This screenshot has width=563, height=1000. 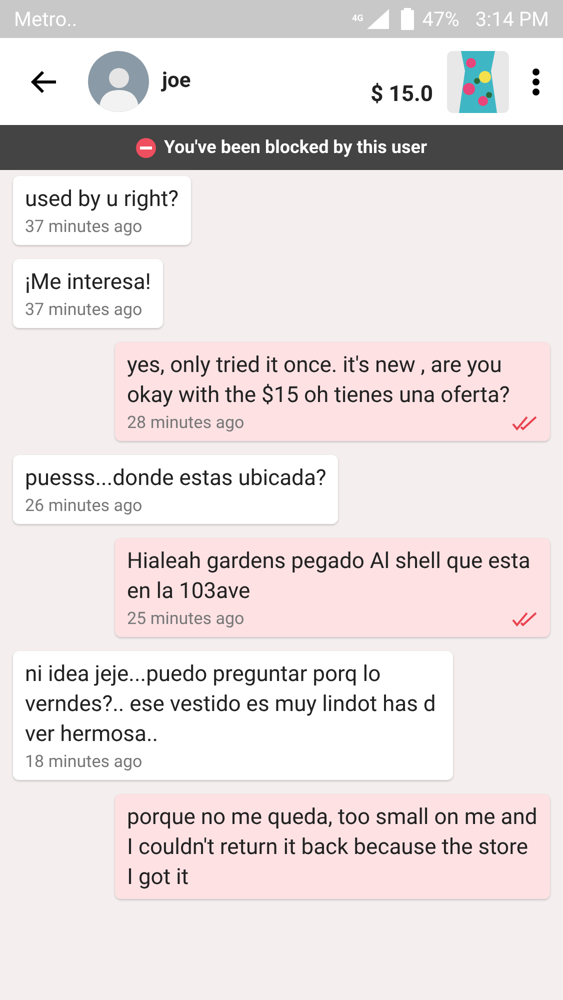 What do you see at coordinates (231, 705) in the screenshot?
I see `message-text: ni idea jeje...puedo preguntar porq lo verndes?.. ese vestido es muy lindot has d ver hermosa..` at bounding box center [231, 705].